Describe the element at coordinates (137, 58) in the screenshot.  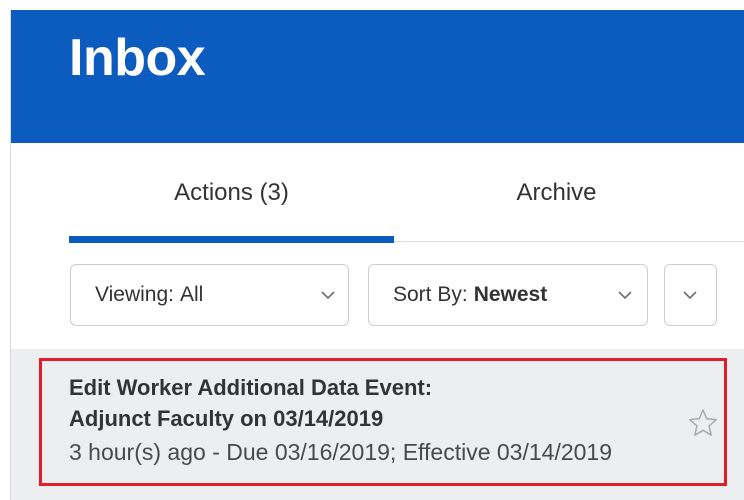
I see `page-title: Inbox` at that location.